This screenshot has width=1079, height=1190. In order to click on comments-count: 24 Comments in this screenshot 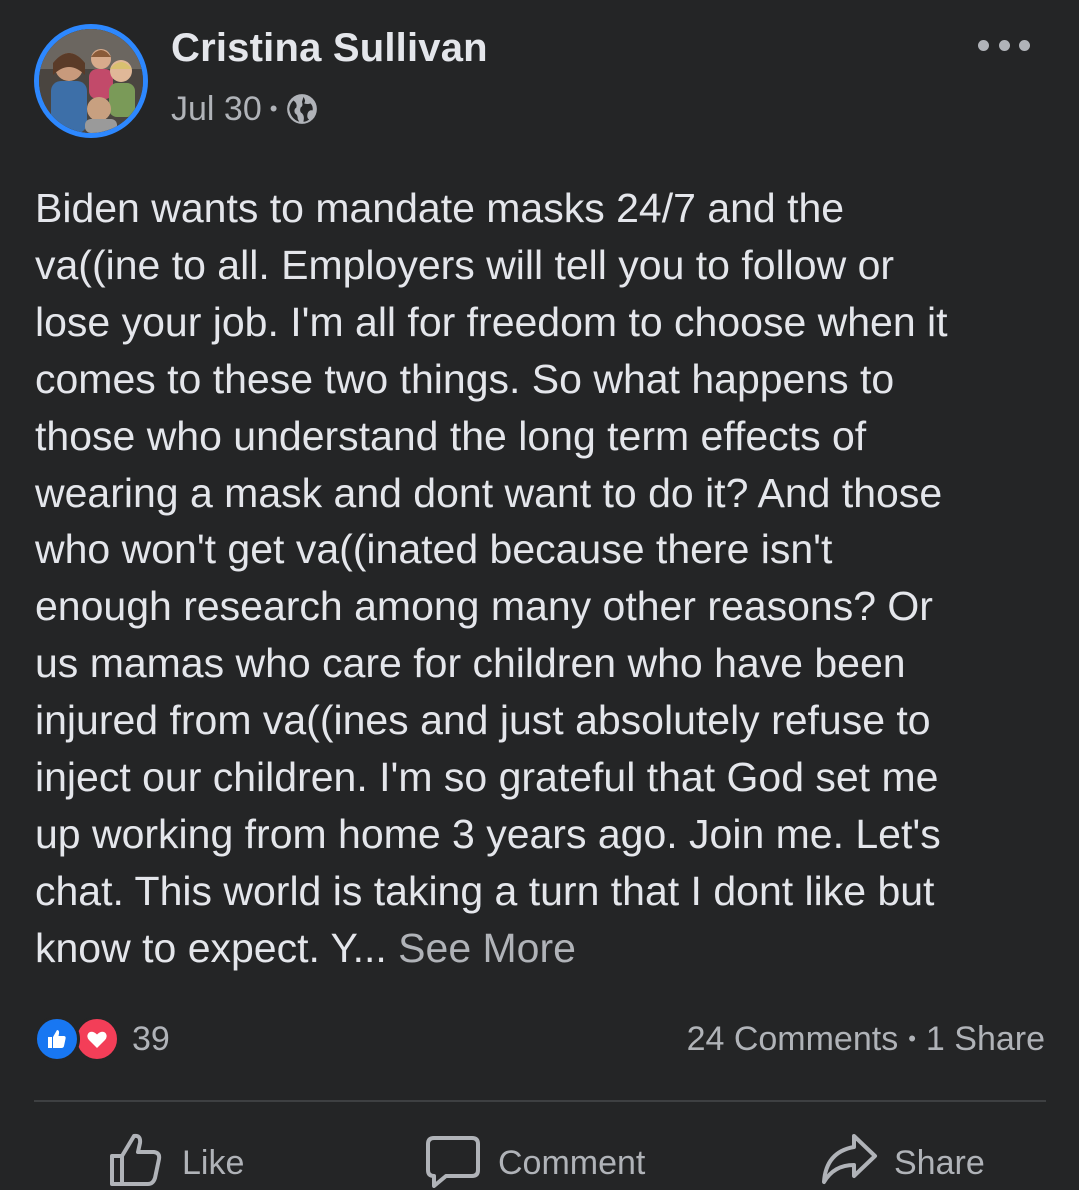, I will do `click(793, 1039)`.